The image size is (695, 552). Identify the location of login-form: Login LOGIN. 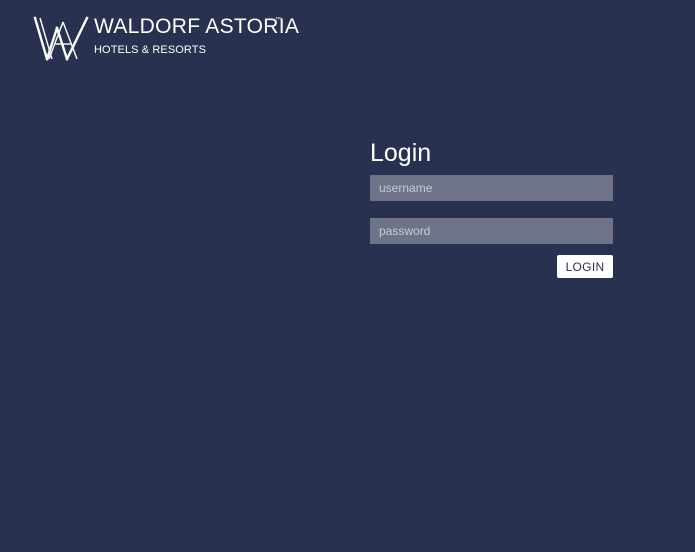
(491, 208).